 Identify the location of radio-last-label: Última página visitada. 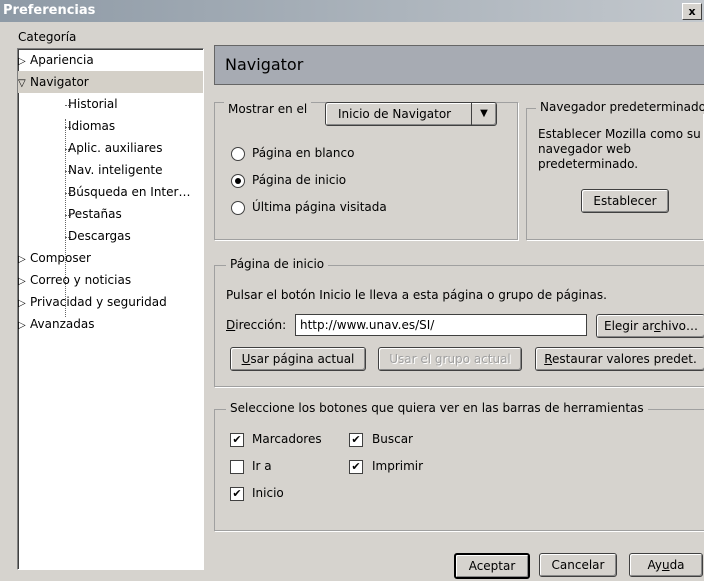
(319, 207).